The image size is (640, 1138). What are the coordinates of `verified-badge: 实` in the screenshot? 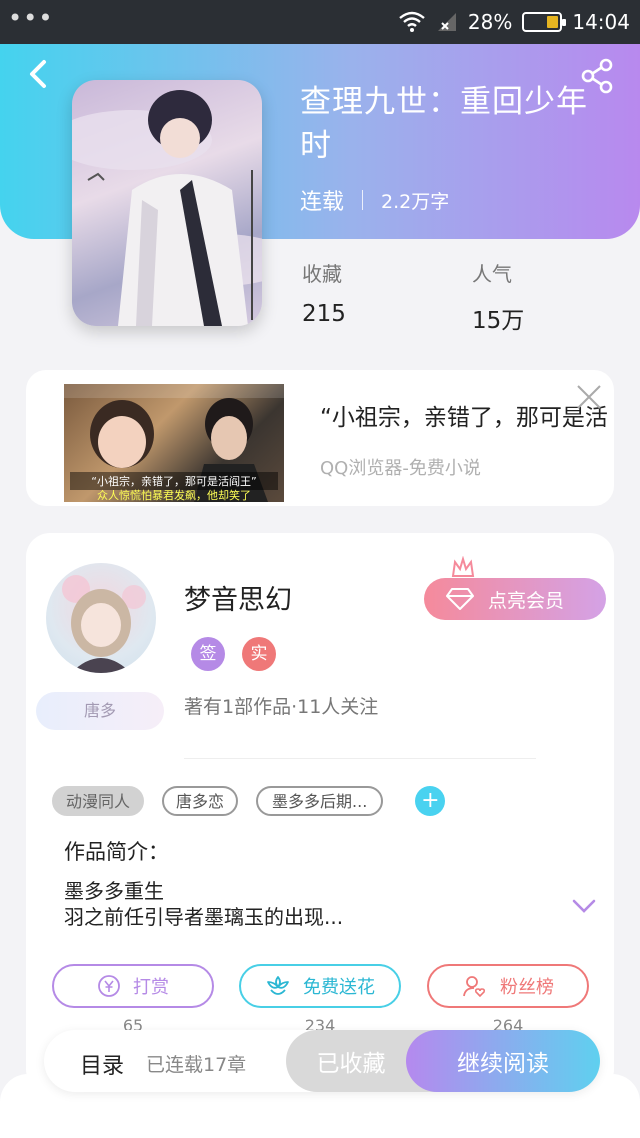 It's located at (259, 654).